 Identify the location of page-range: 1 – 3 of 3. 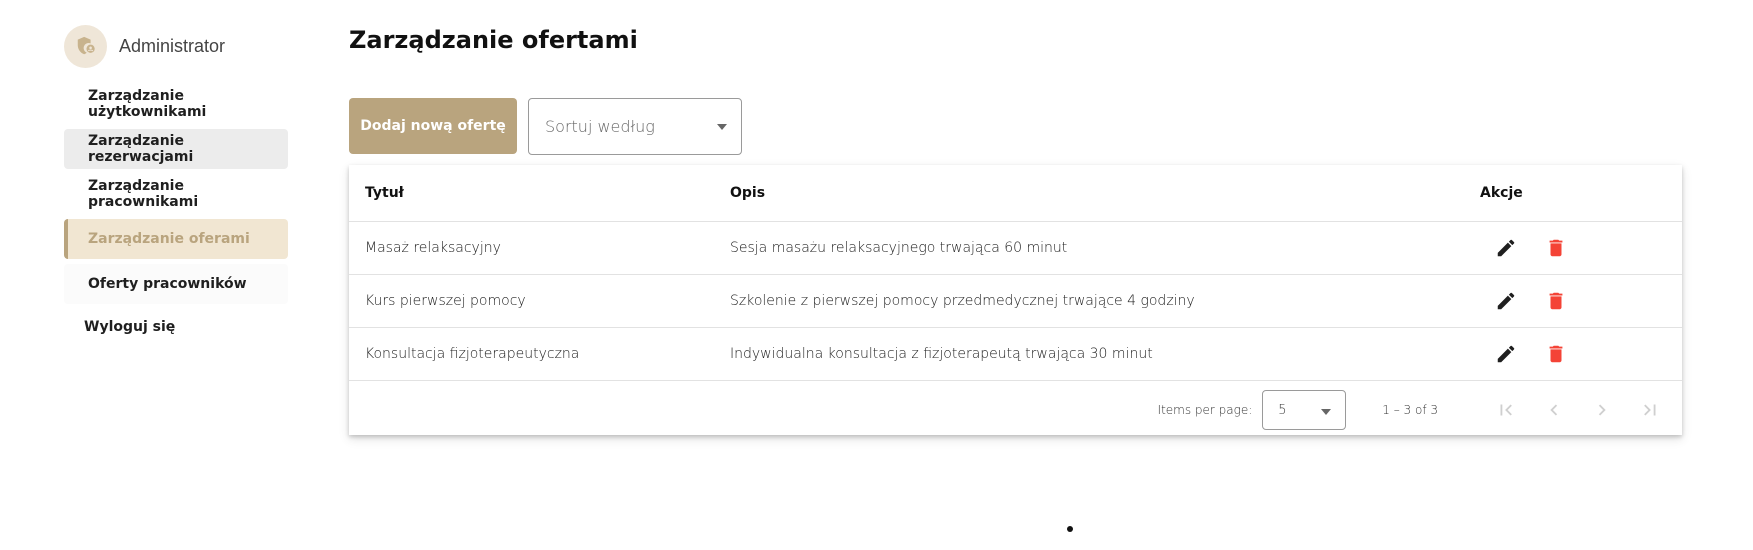
(1410, 410).